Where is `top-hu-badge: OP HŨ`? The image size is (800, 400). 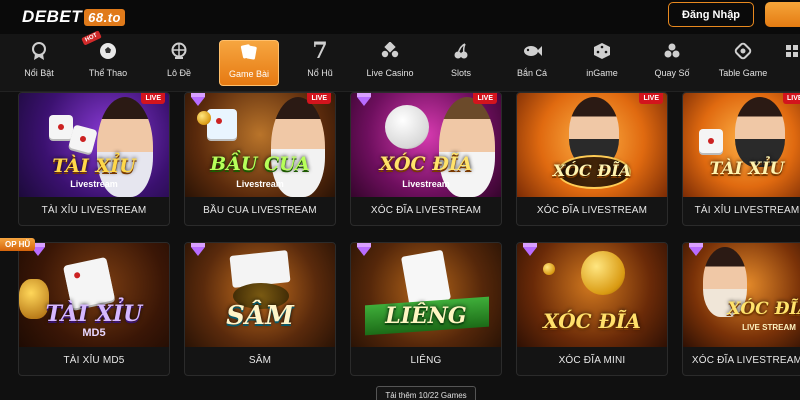
top-hu-badge: OP HŨ is located at coordinates (18, 244).